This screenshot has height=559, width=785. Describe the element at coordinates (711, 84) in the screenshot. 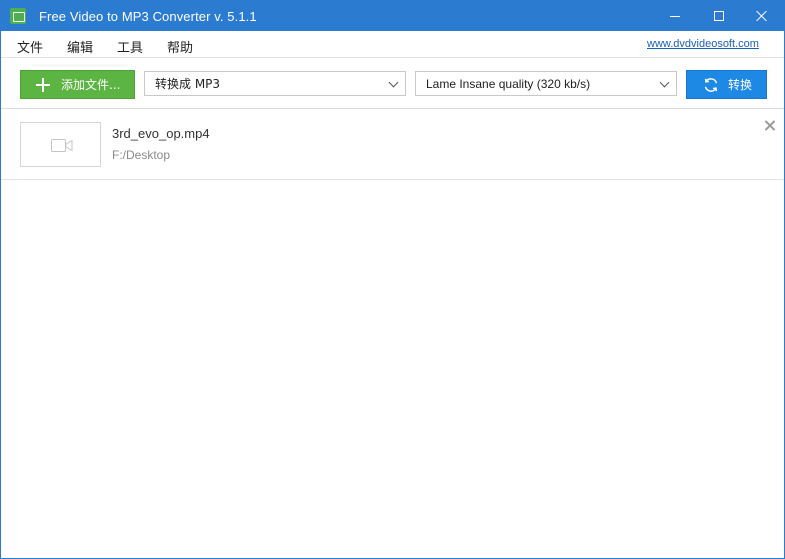

I see `refresh-icon` at that location.